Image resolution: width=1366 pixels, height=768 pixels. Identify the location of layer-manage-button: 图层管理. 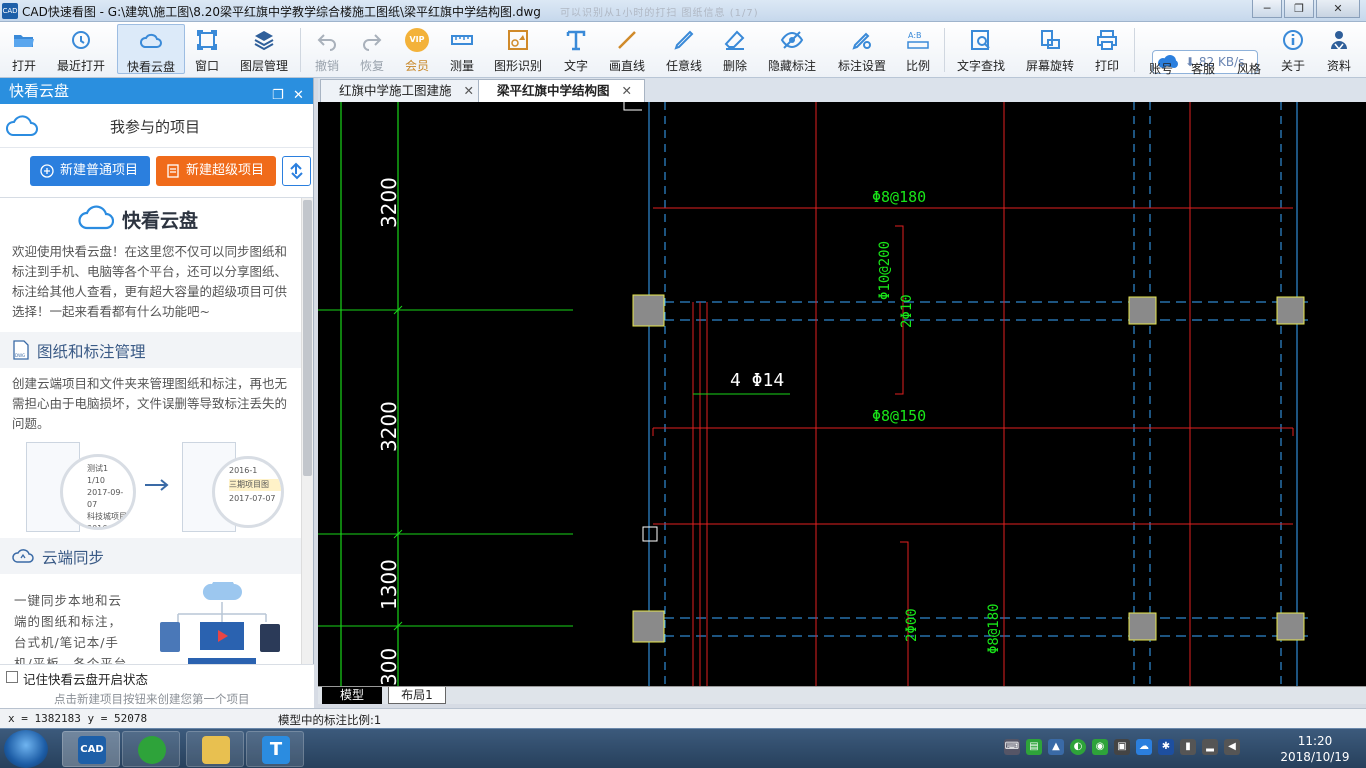
(264, 49).